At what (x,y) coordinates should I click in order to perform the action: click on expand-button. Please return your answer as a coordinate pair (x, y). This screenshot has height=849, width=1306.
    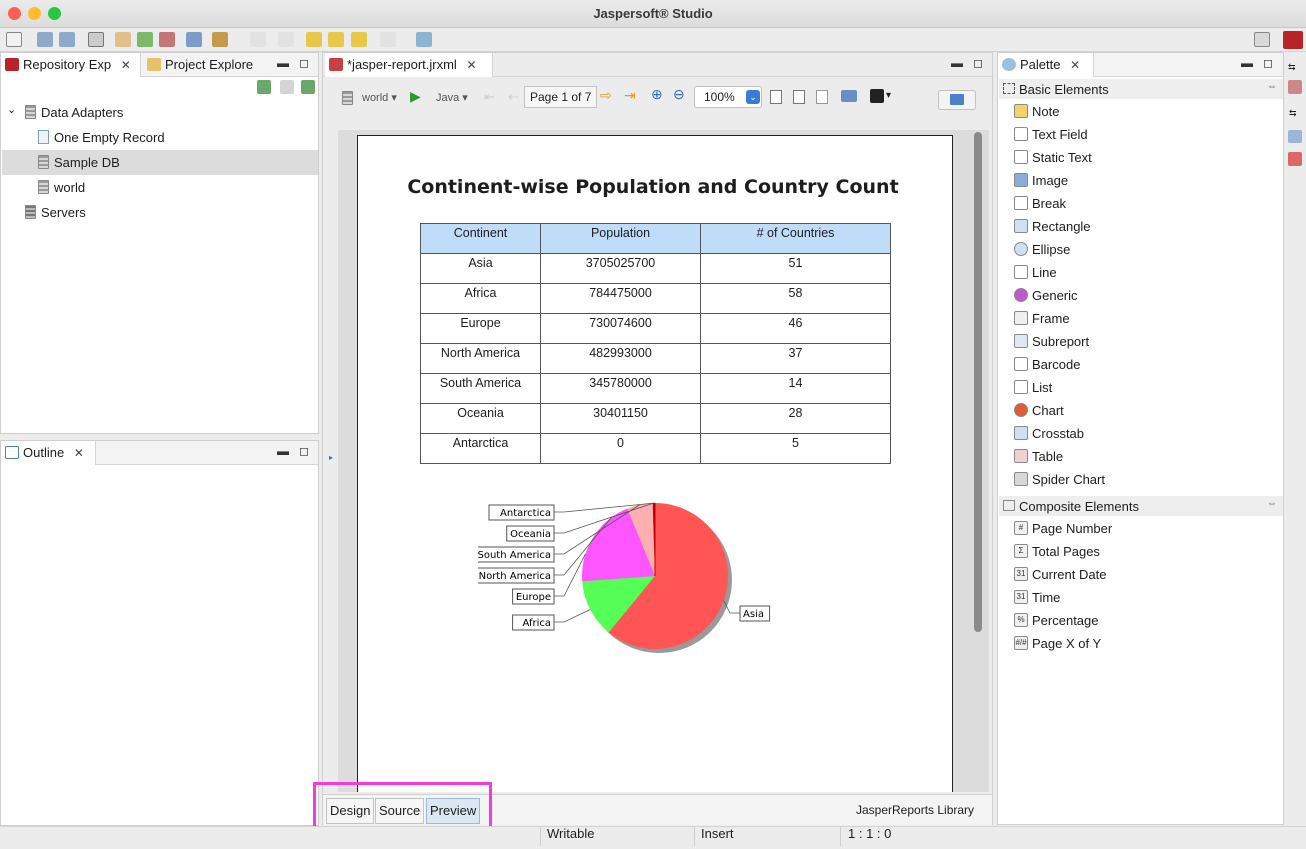
    Looking at the image, I should click on (957, 100).